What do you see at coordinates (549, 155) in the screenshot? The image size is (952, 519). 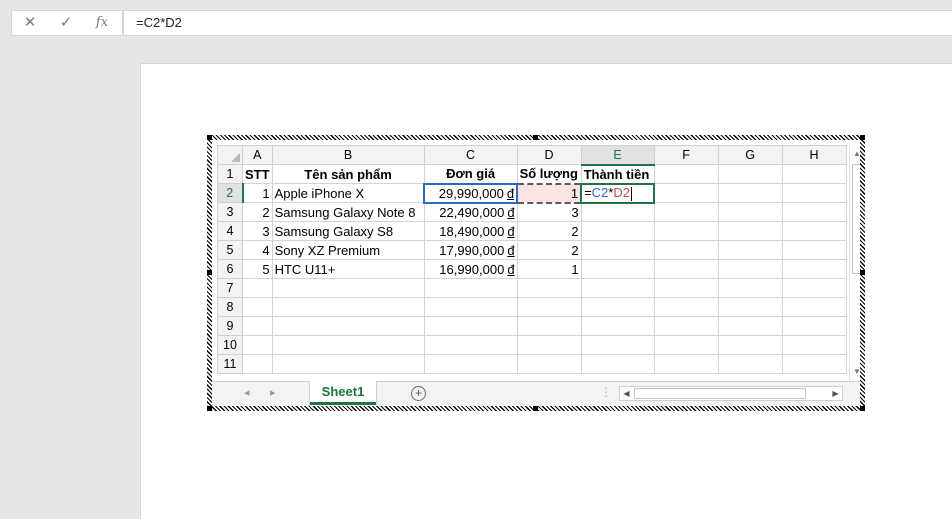 I see `column-header-d: D` at bounding box center [549, 155].